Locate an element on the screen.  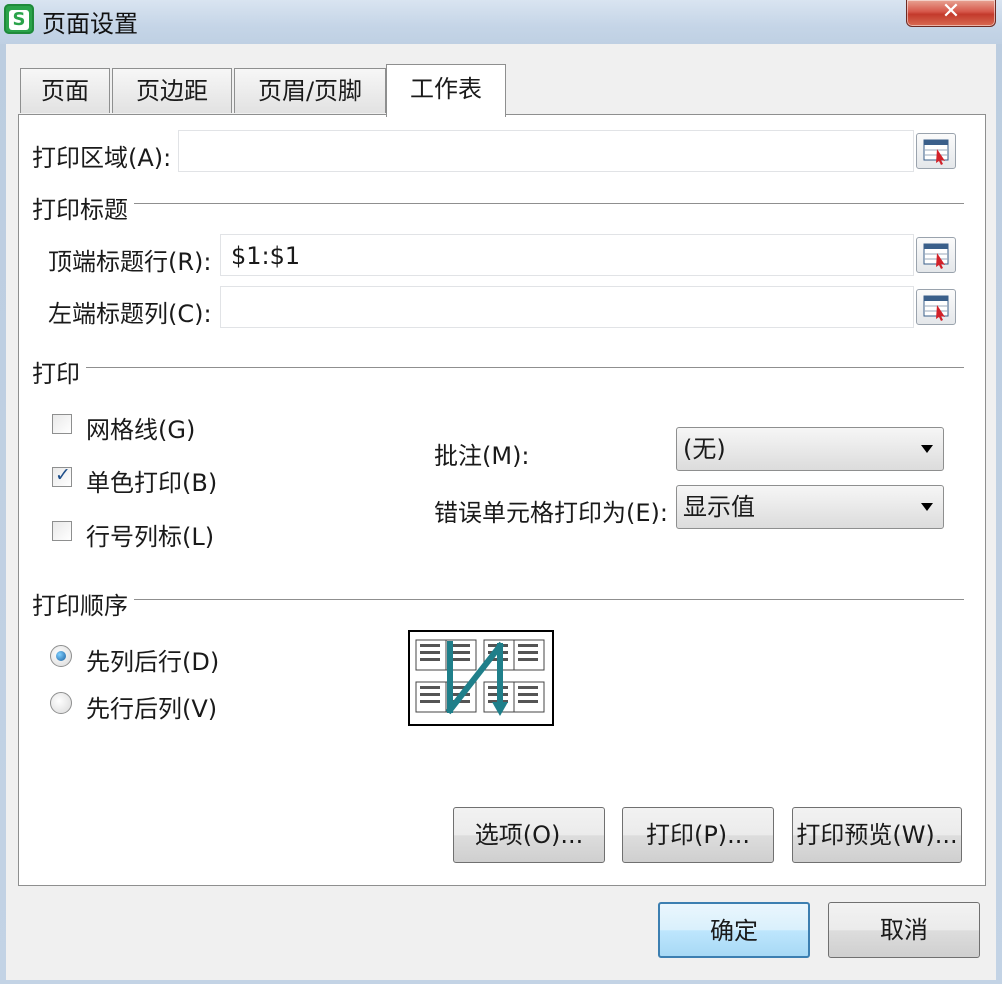
print-area-input is located at coordinates (546, 151).